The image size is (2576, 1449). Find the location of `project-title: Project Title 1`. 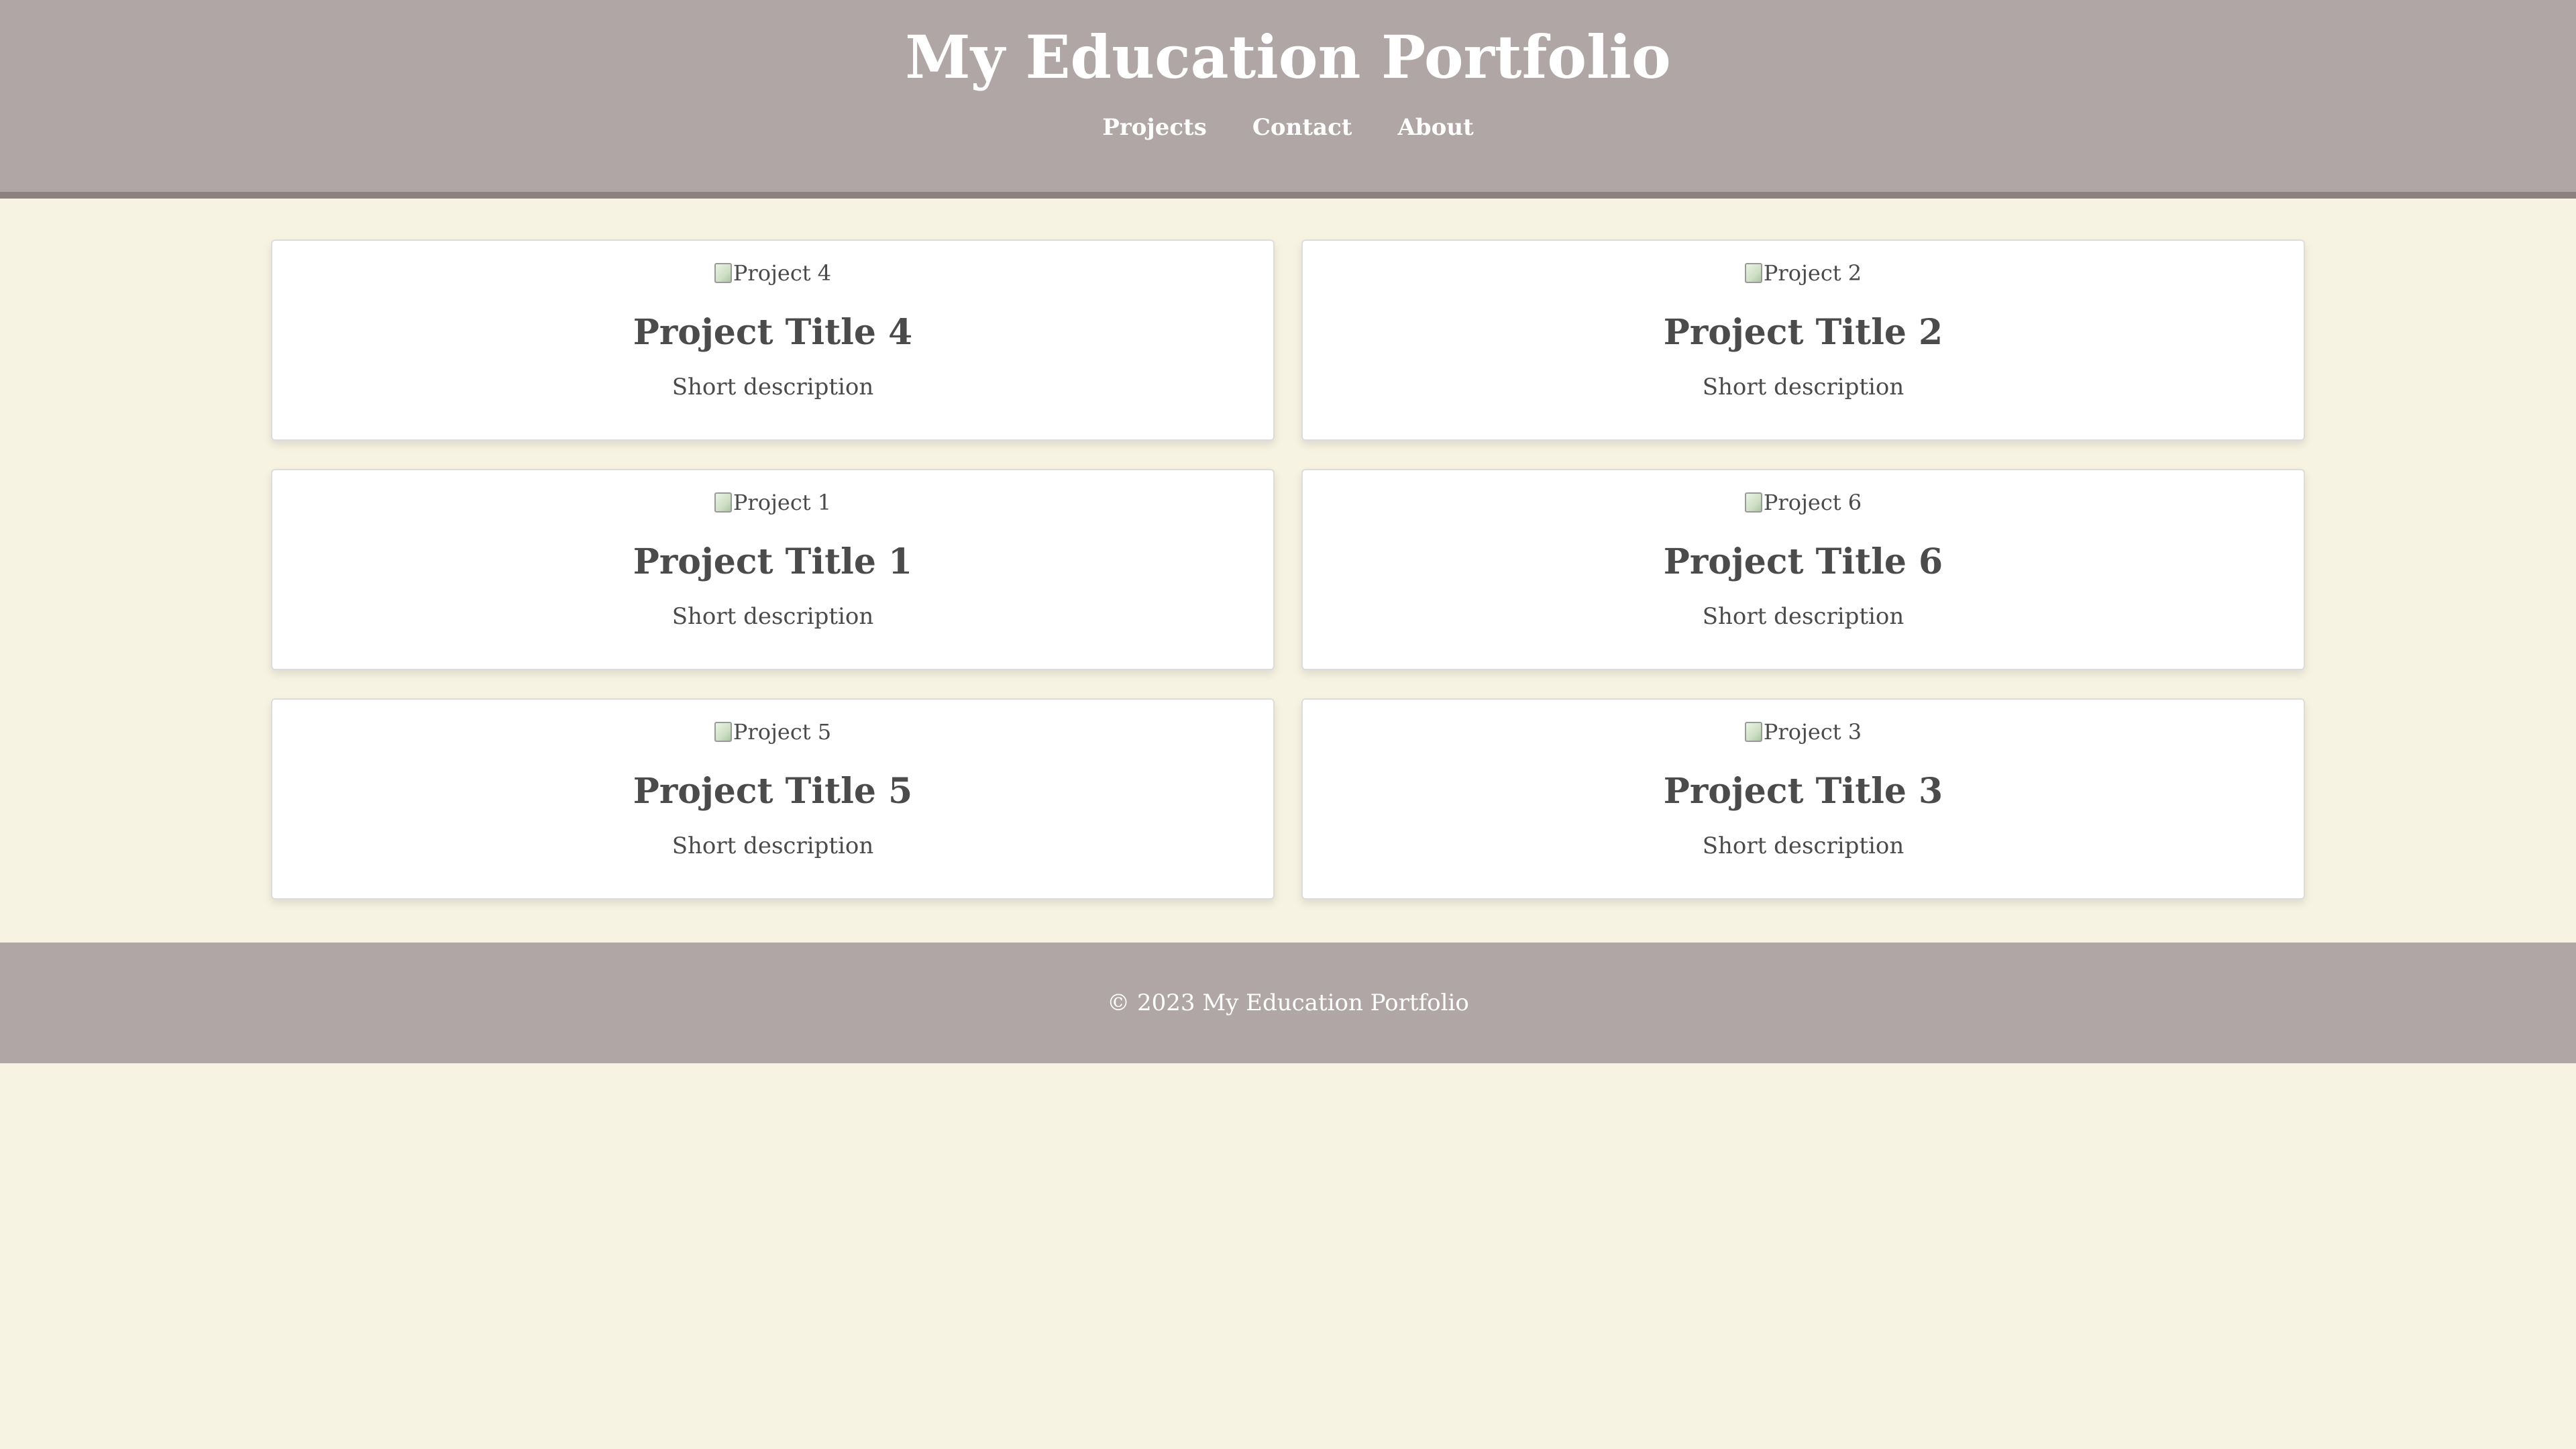

project-title: Project Title 1 is located at coordinates (773, 561).